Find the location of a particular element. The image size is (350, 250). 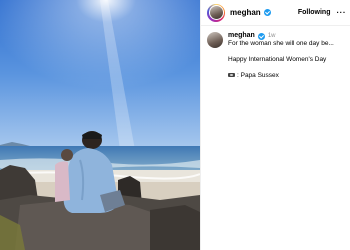

post-timestamp: 1w is located at coordinates (272, 36).